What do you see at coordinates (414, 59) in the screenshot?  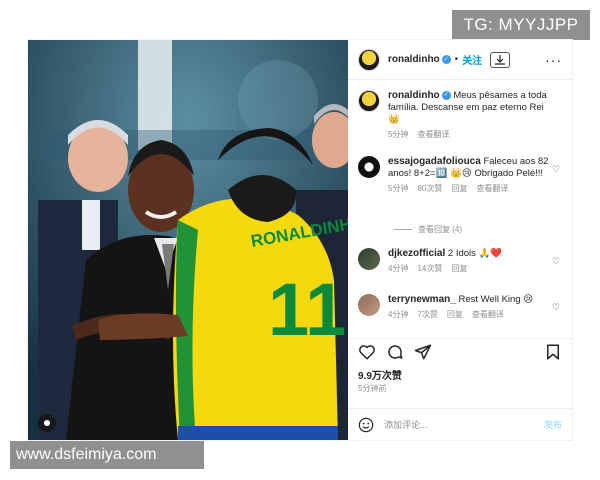 I see `header-username: ronaldinho` at bounding box center [414, 59].